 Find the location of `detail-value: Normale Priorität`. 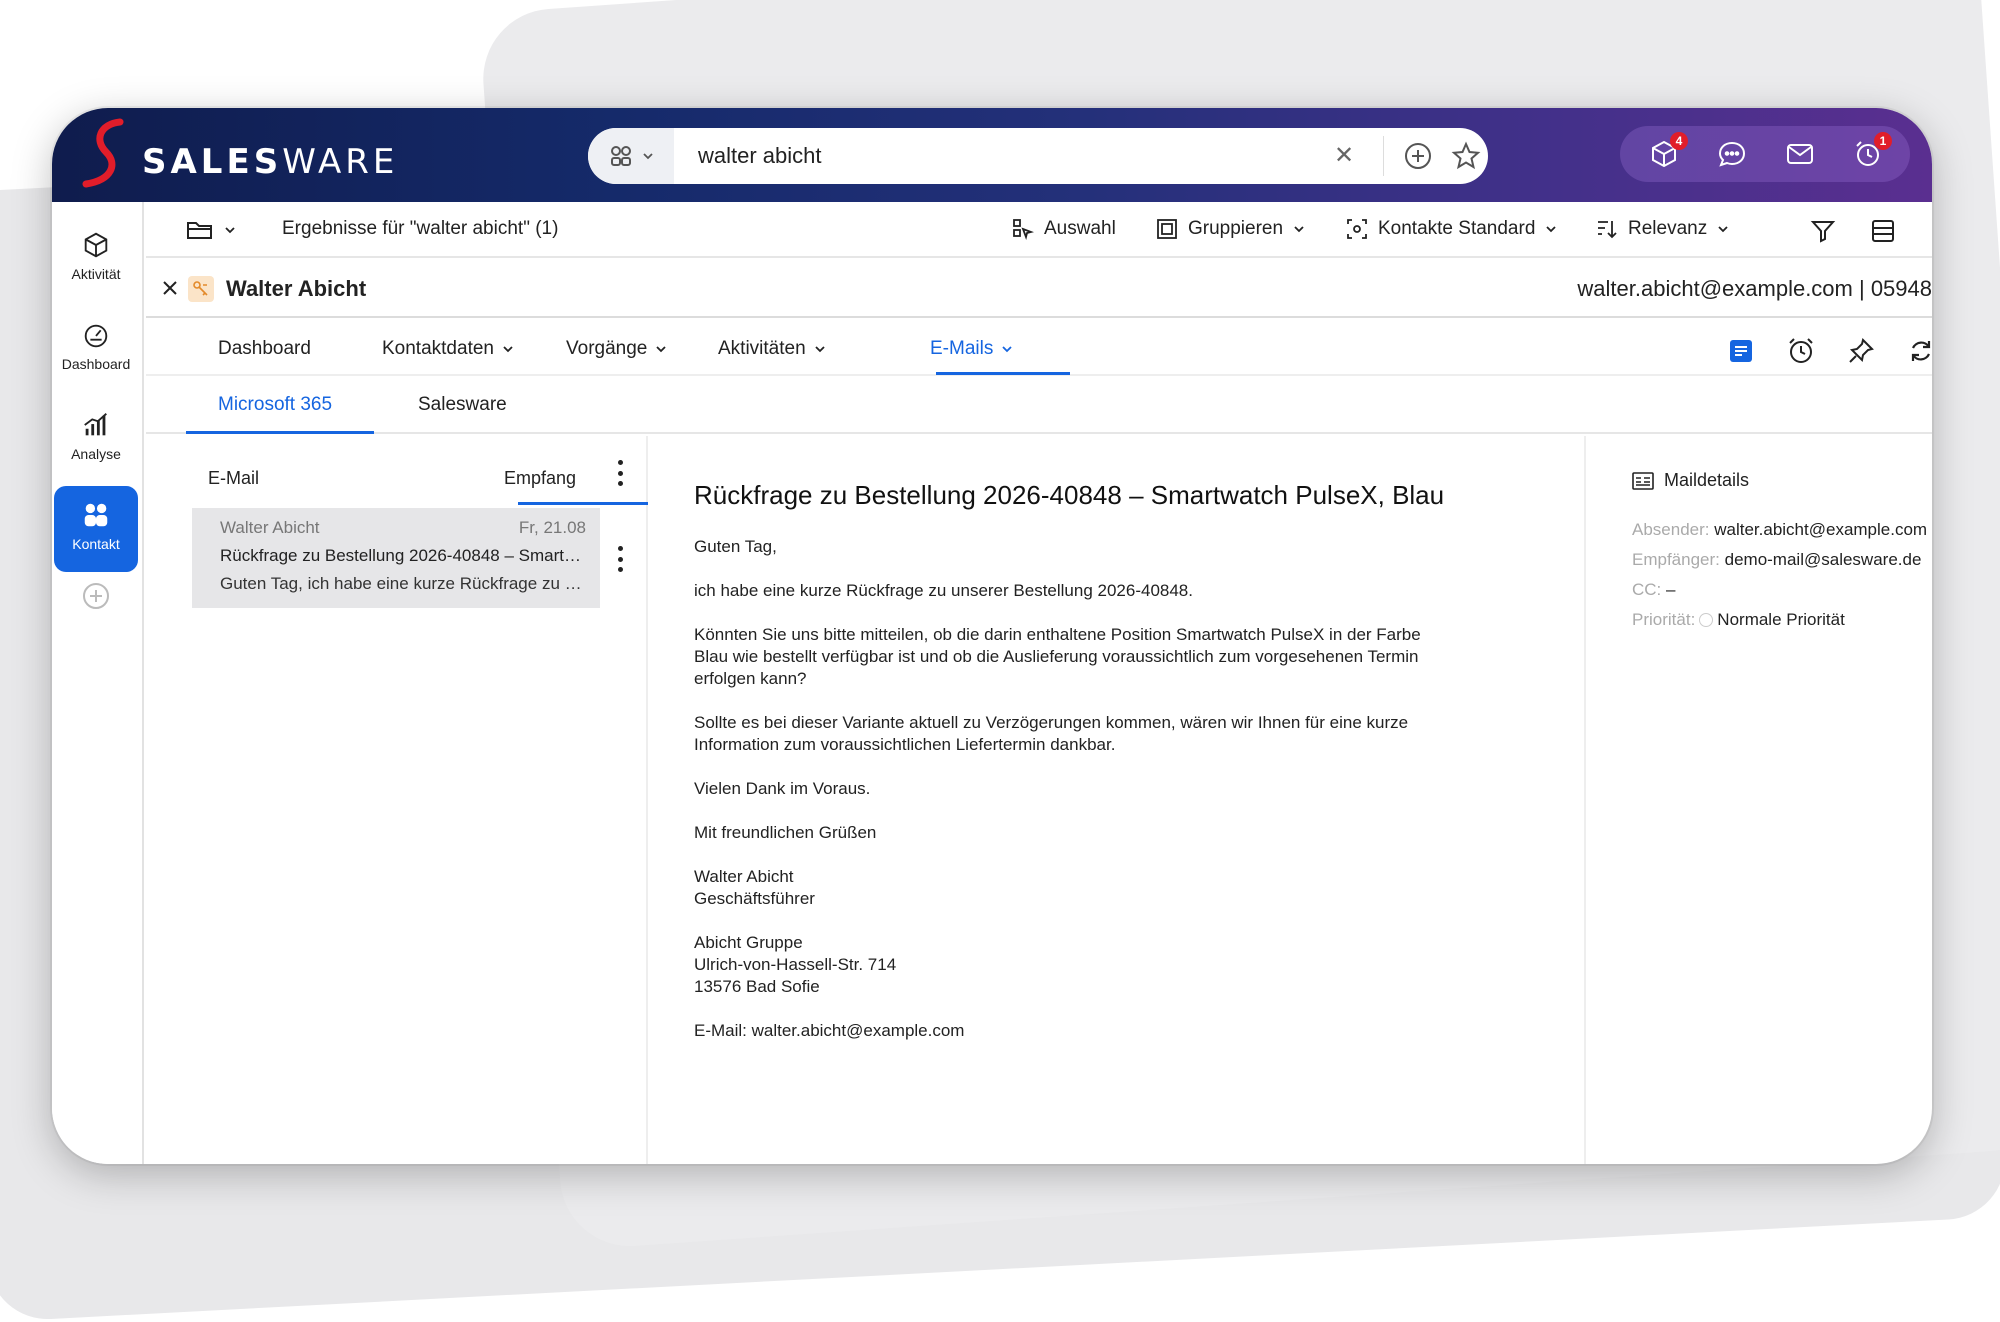

detail-value: Normale Priorität is located at coordinates (1781, 619).